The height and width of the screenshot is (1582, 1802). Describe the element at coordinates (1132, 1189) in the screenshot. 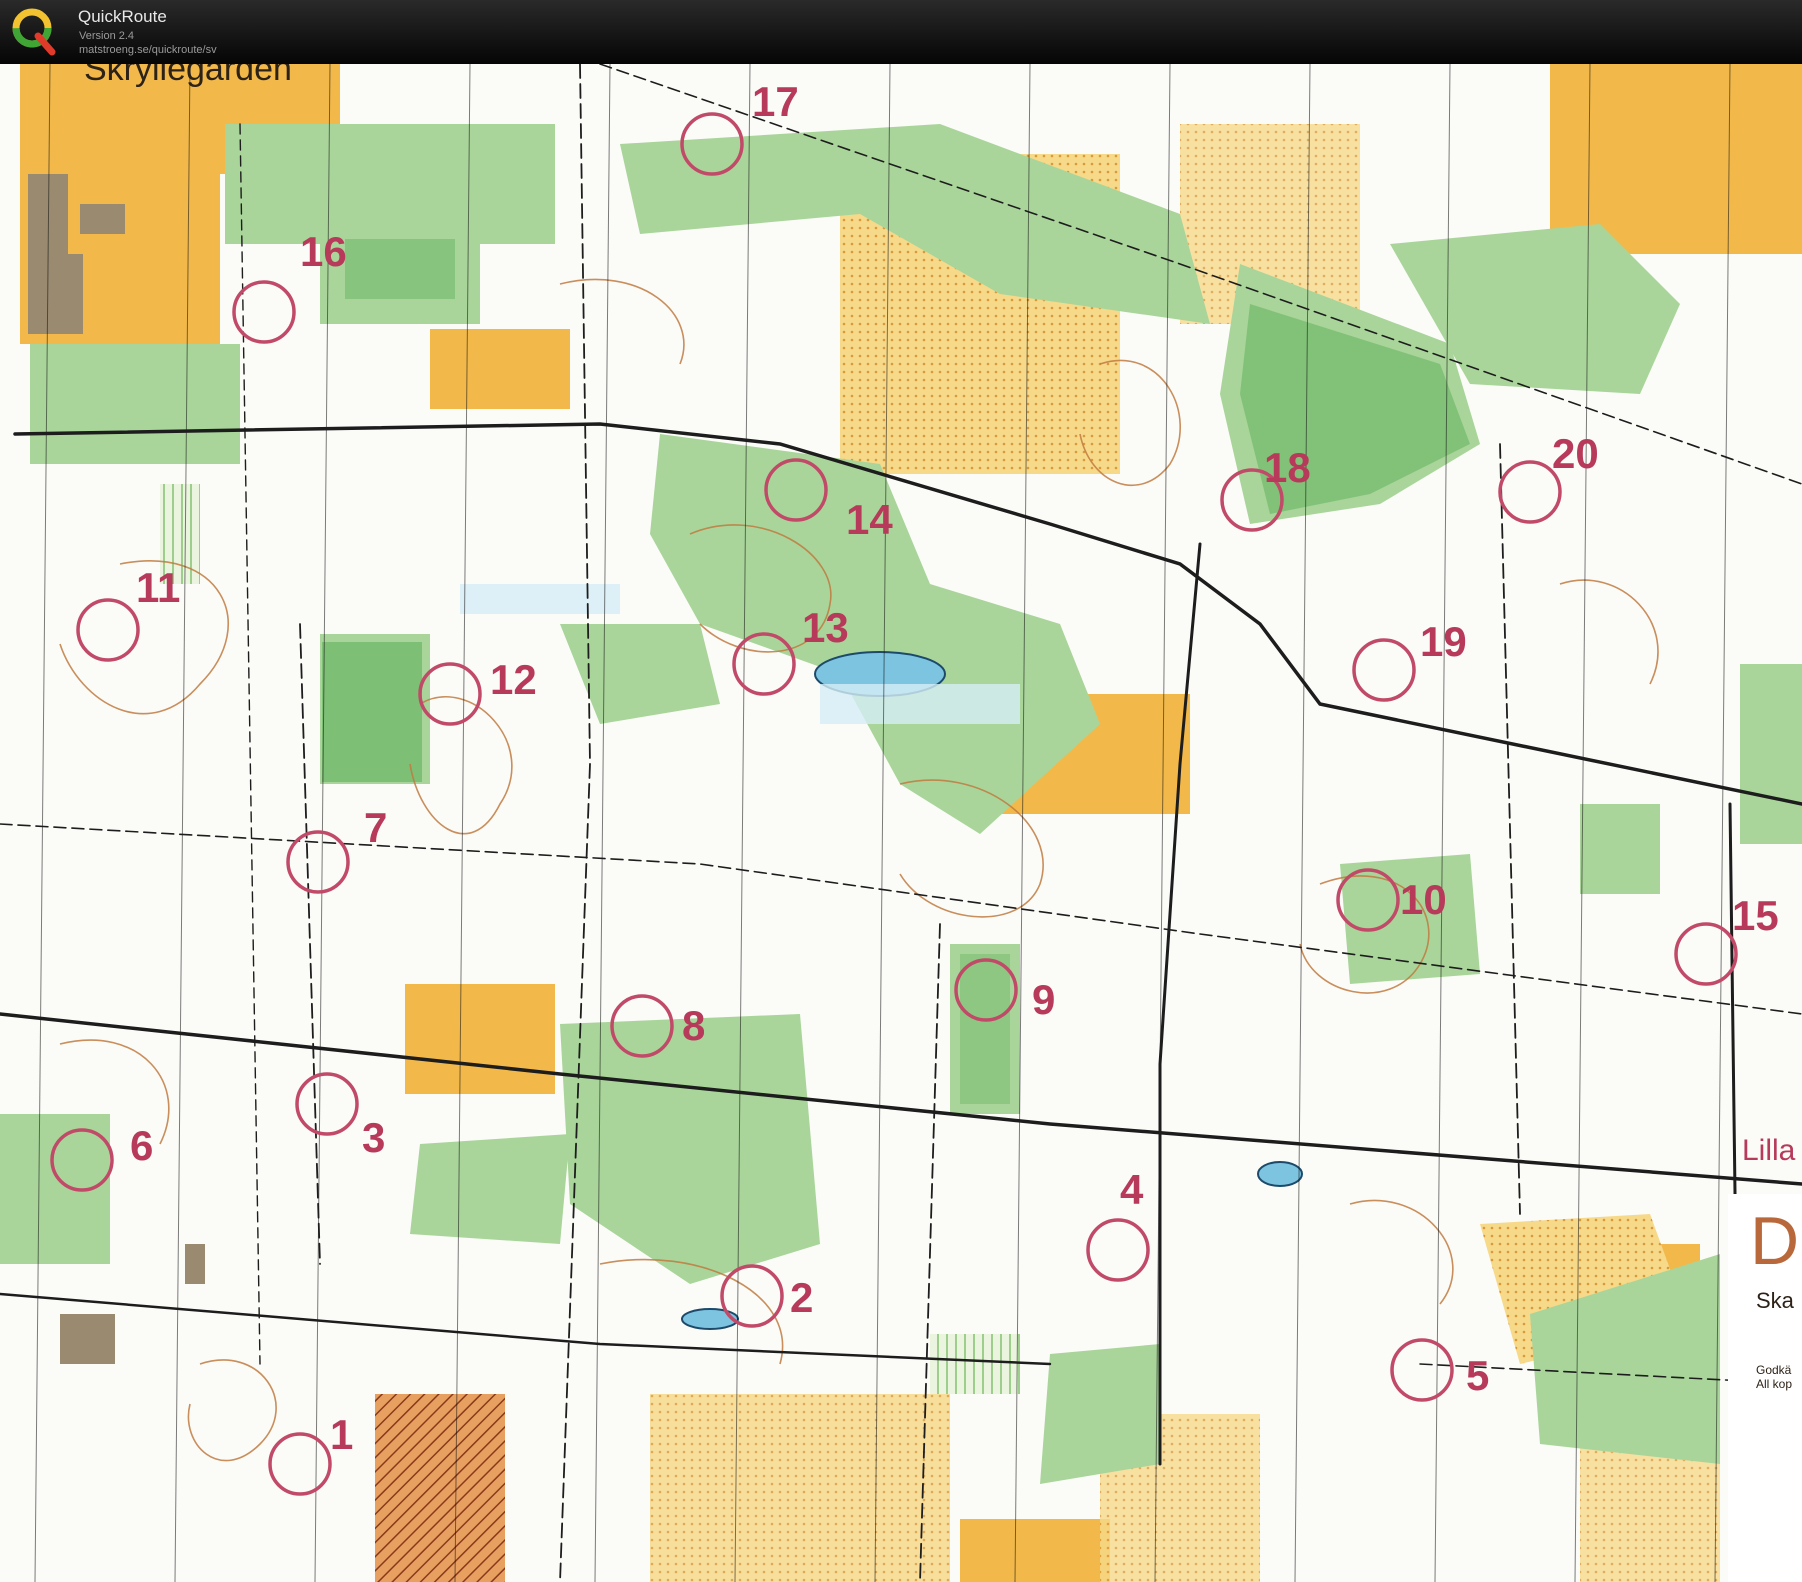

I see `control-number-4: 4` at that location.